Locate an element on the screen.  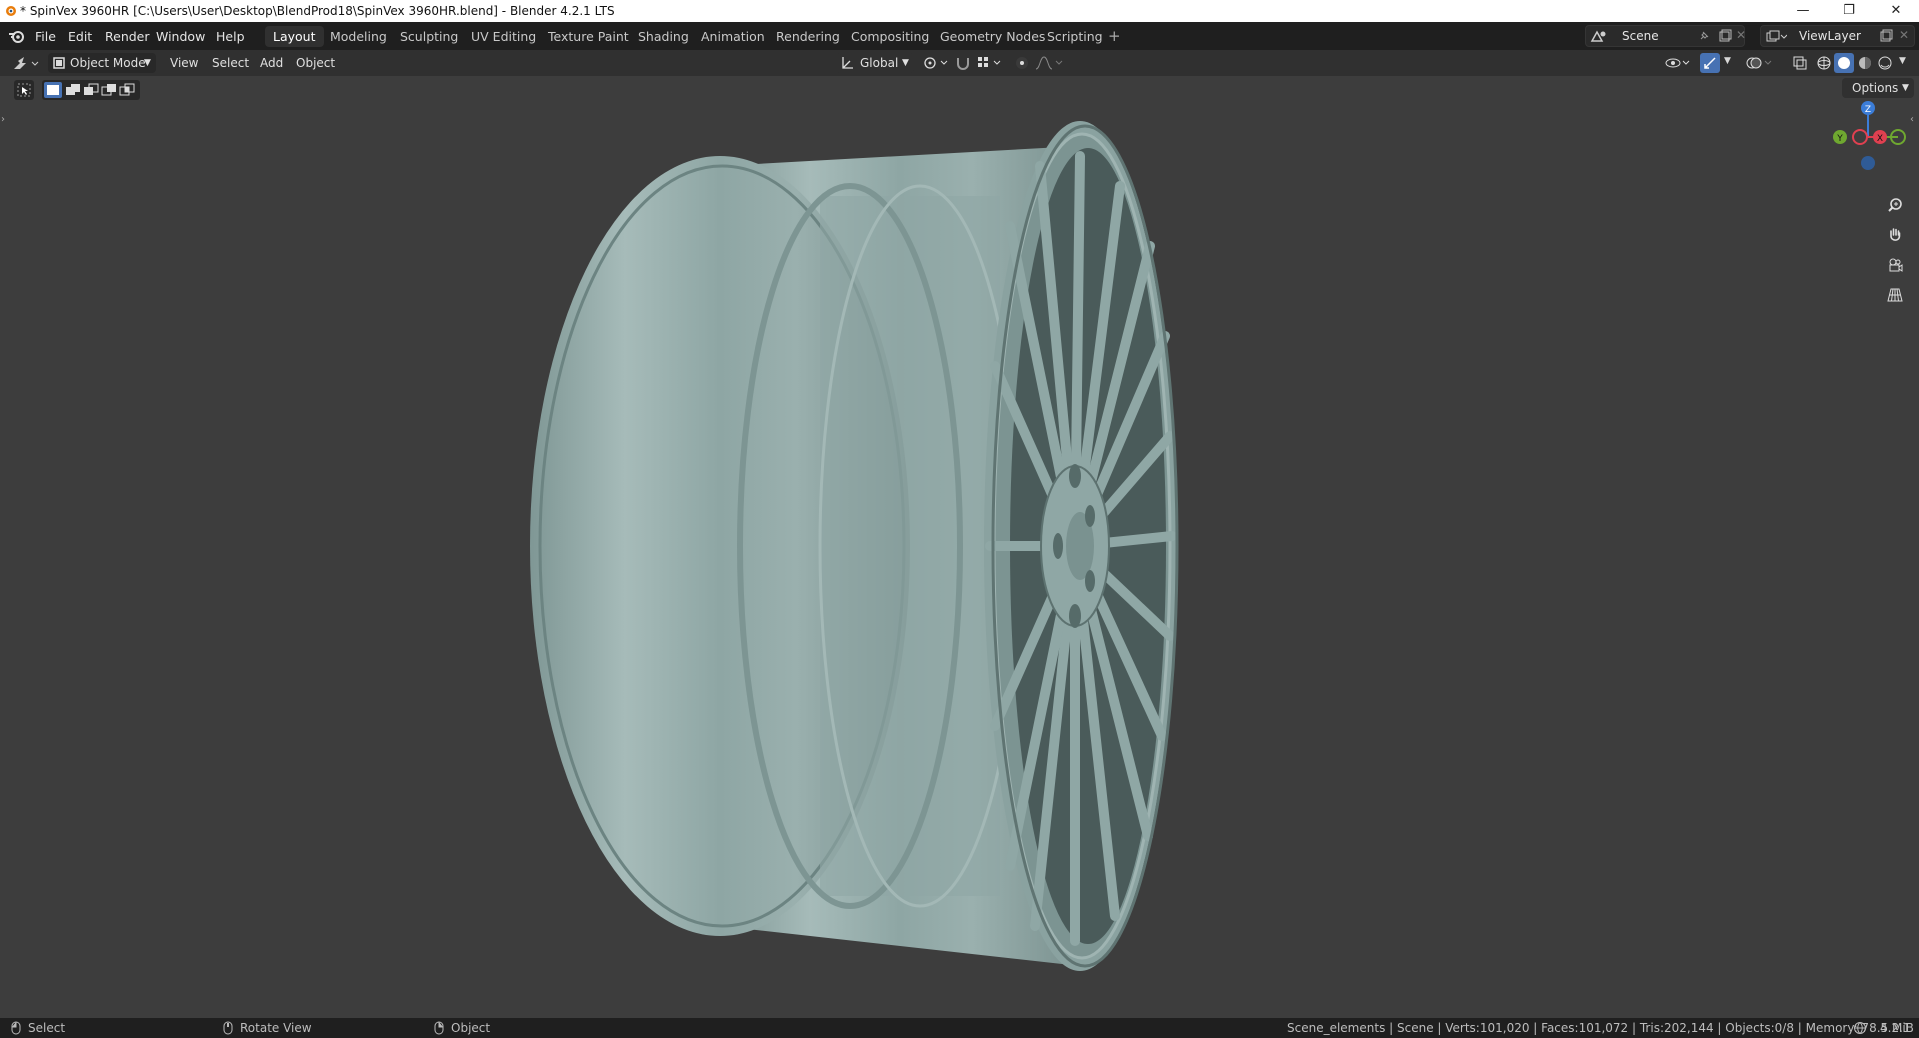
gizmo-icon is located at coordinates (1710, 63).